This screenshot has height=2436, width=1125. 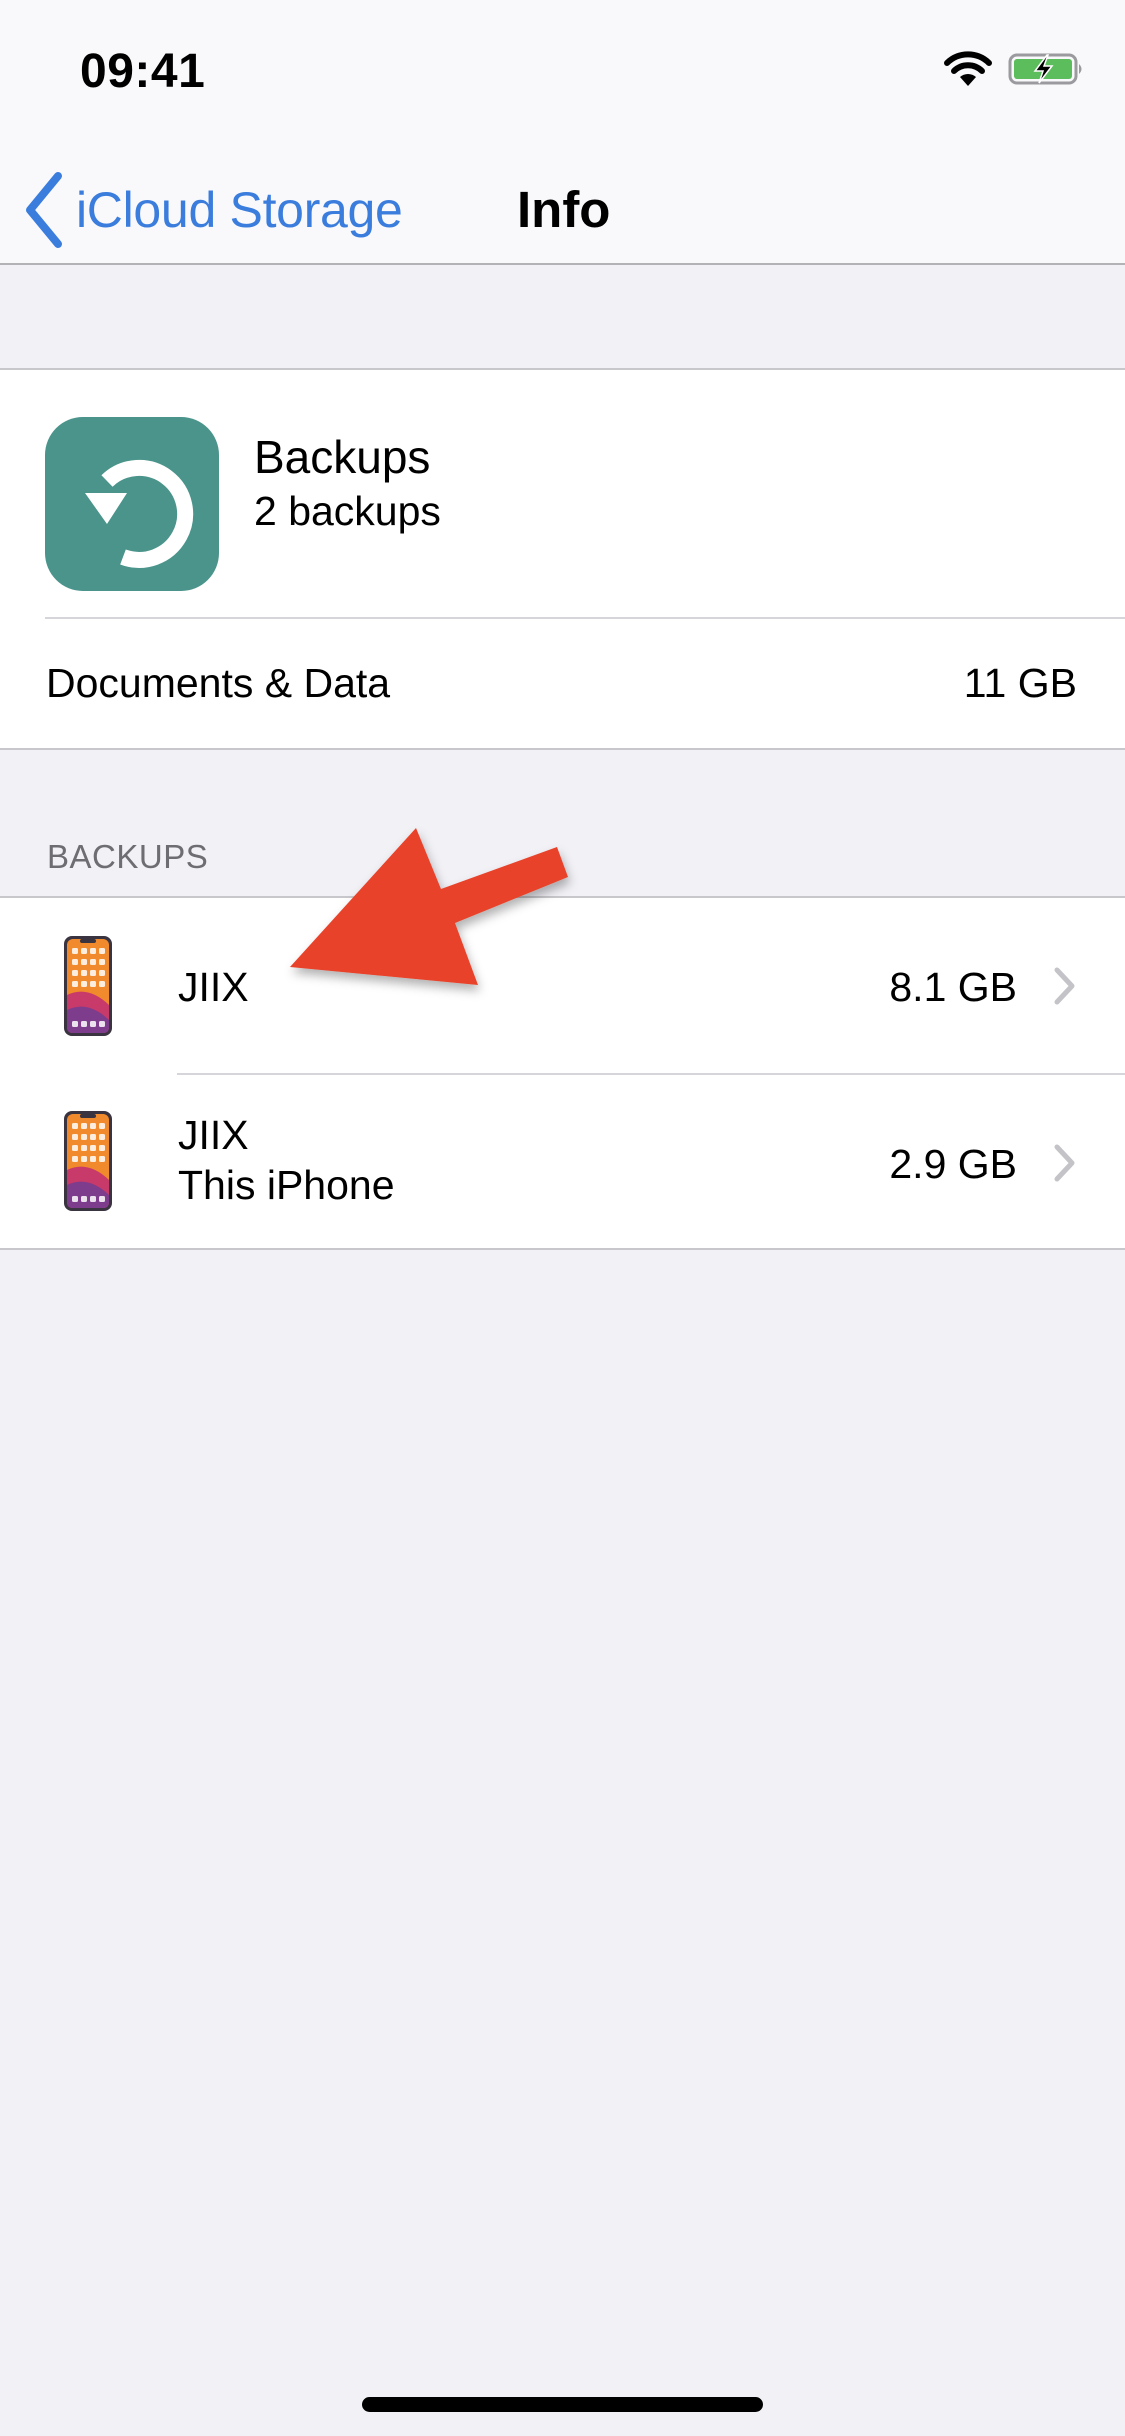 What do you see at coordinates (562, 2404) in the screenshot?
I see `home-indicator` at bounding box center [562, 2404].